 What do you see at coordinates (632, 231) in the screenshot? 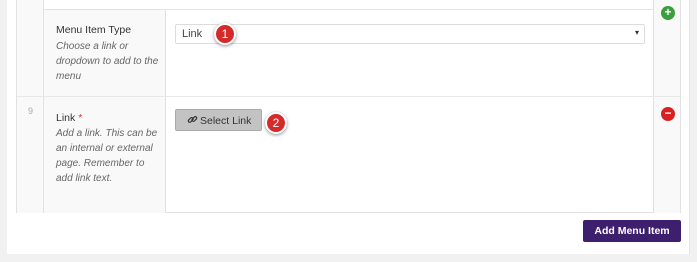
I see `add-menu-item-button: Add Menu Item` at bounding box center [632, 231].